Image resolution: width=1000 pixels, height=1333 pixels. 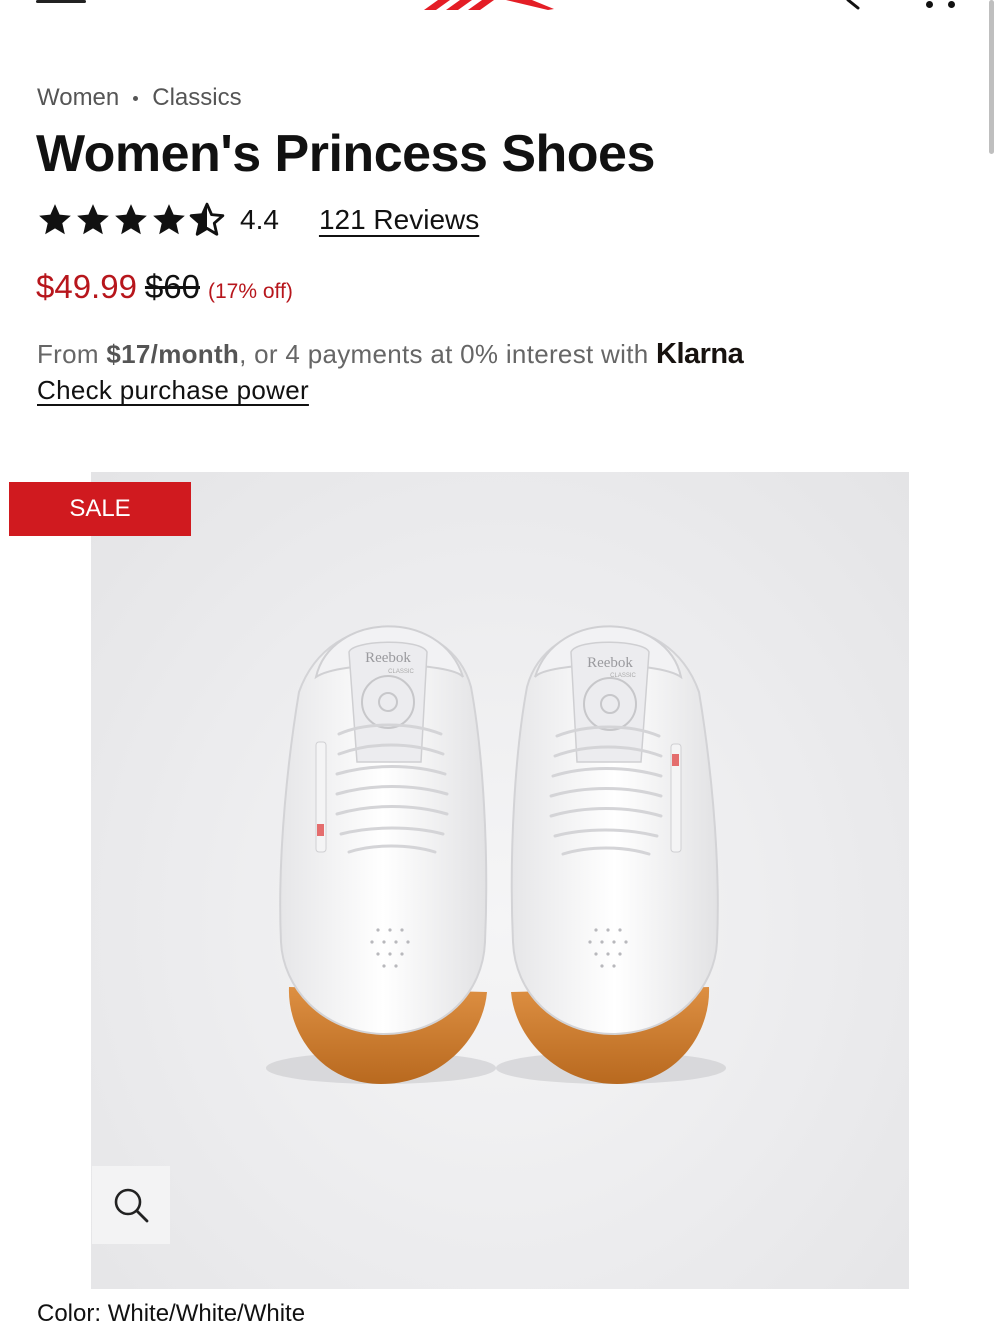 What do you see at coordinates (388, 658) in the screenshot?
I see `shoe-brand-text: Reebok` at bounding box center [388, 658].